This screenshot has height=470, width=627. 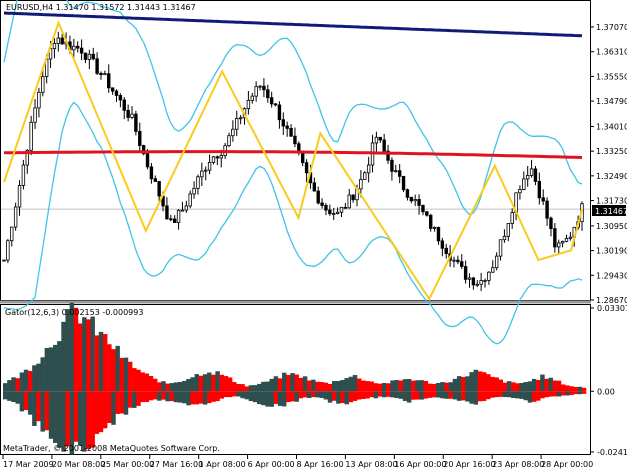 I want to click on price-tick-label: 1.29430, so click(x=611, y=275).